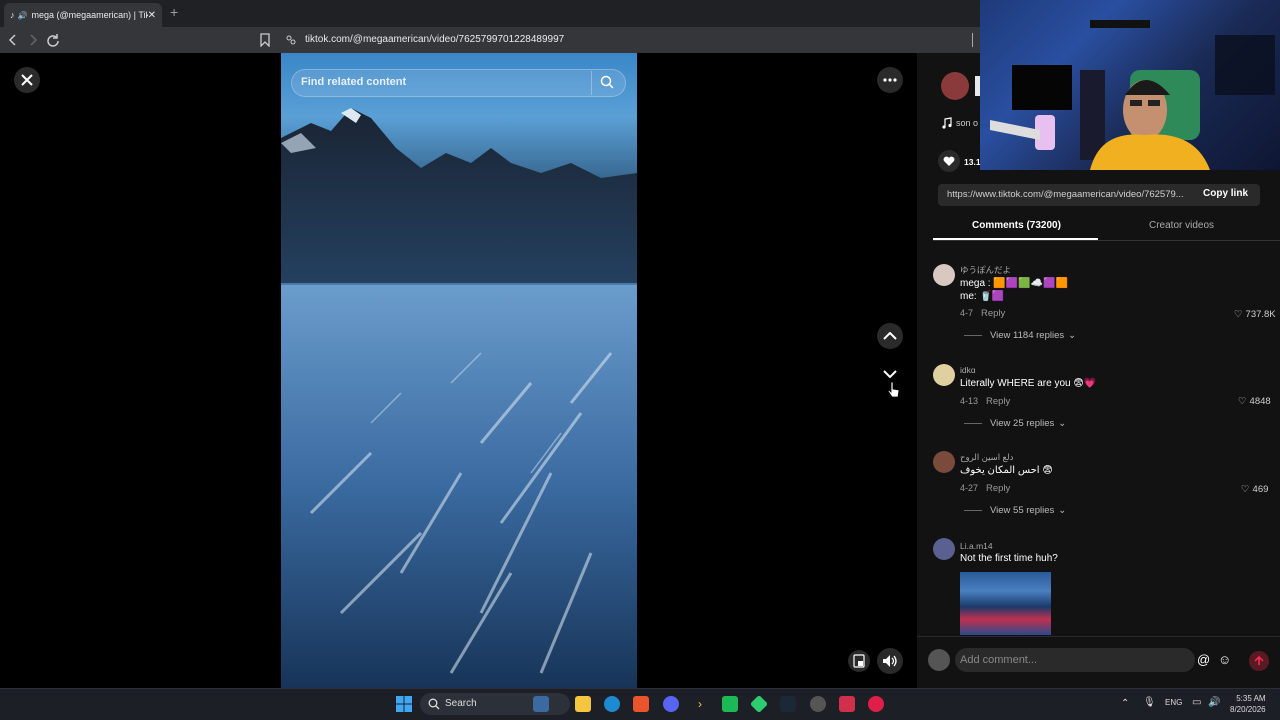 Image resolution: width=1280 pixels, height=720 pixels. Describe the element at coordinates (23, 15) in the screenshot. I see `audio-icon: 🔊` at that location.